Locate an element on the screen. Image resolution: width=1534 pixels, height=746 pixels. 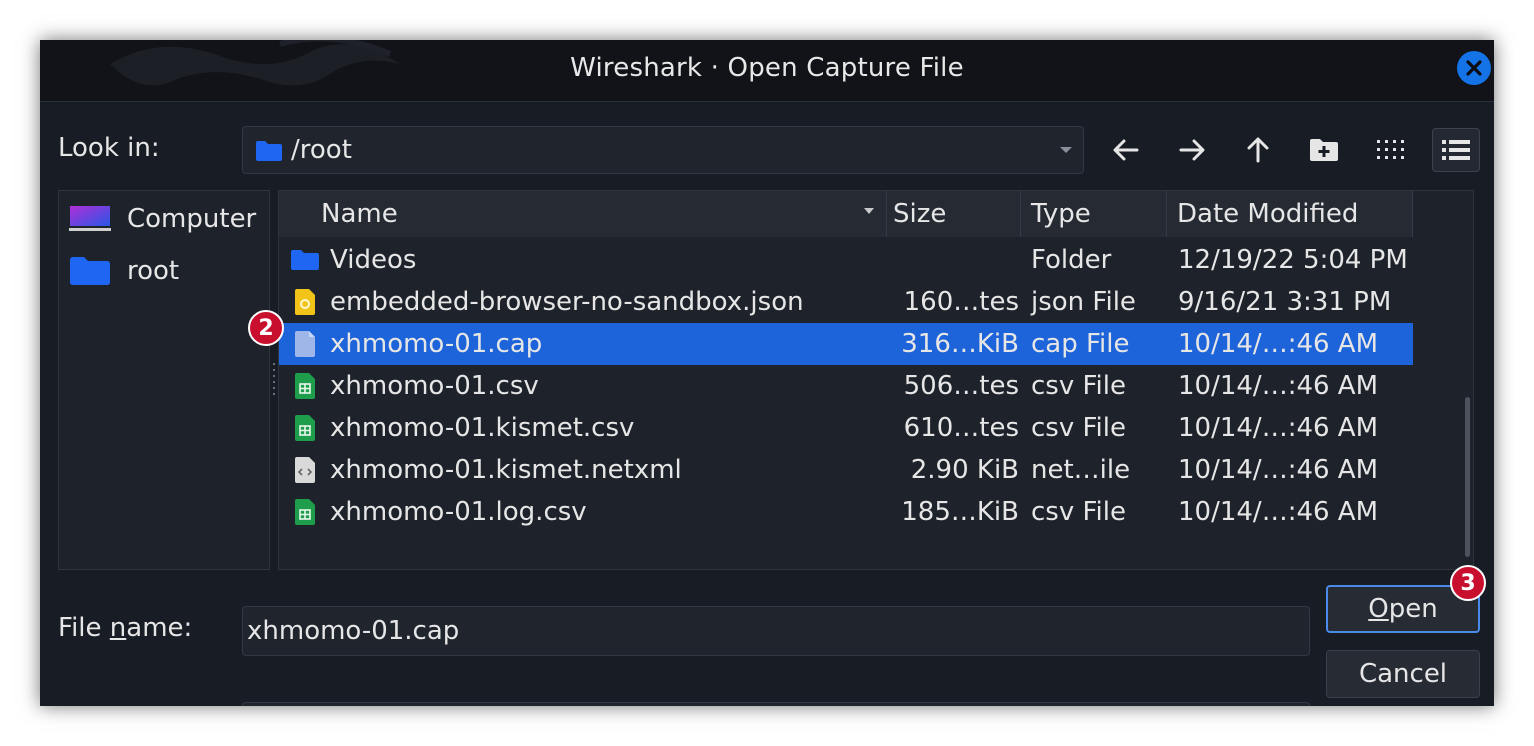
back-button is located at coordinates (1126, 150).